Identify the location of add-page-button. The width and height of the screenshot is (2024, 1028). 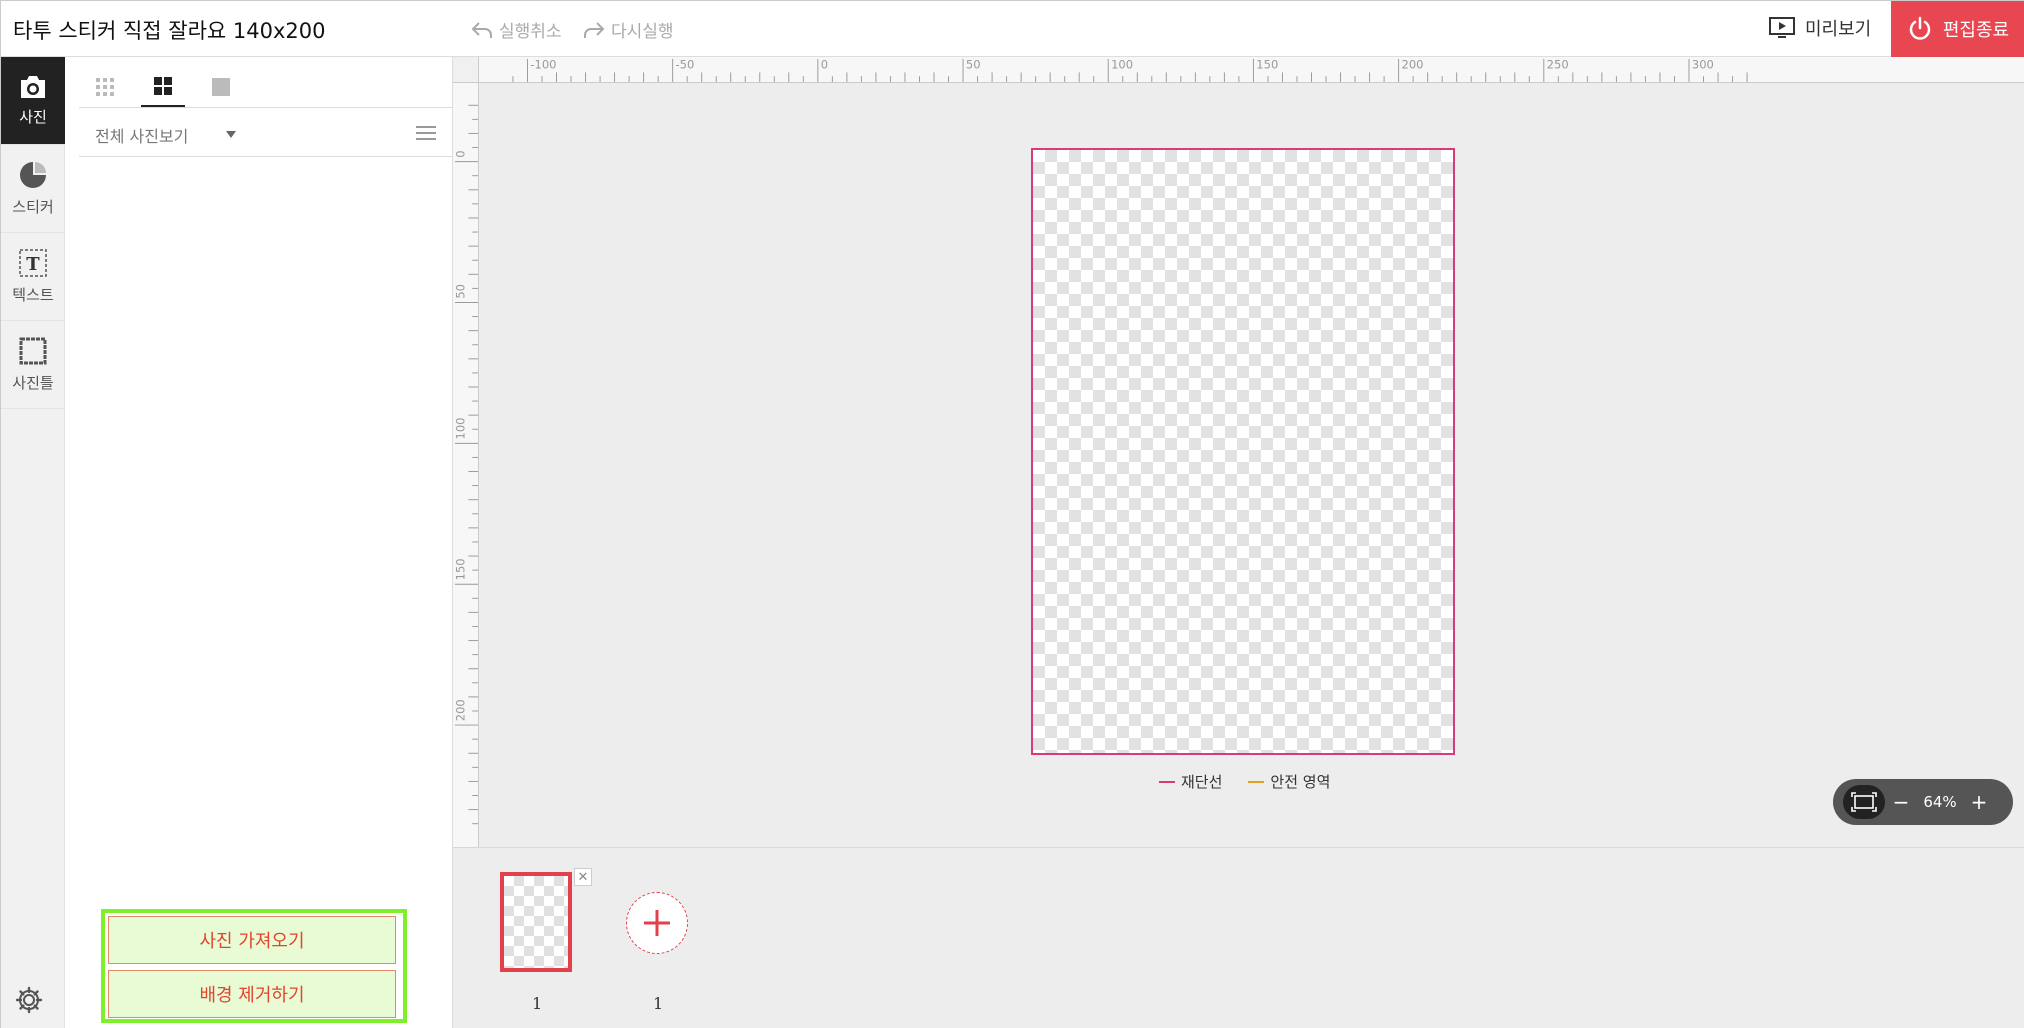
(657, 923).